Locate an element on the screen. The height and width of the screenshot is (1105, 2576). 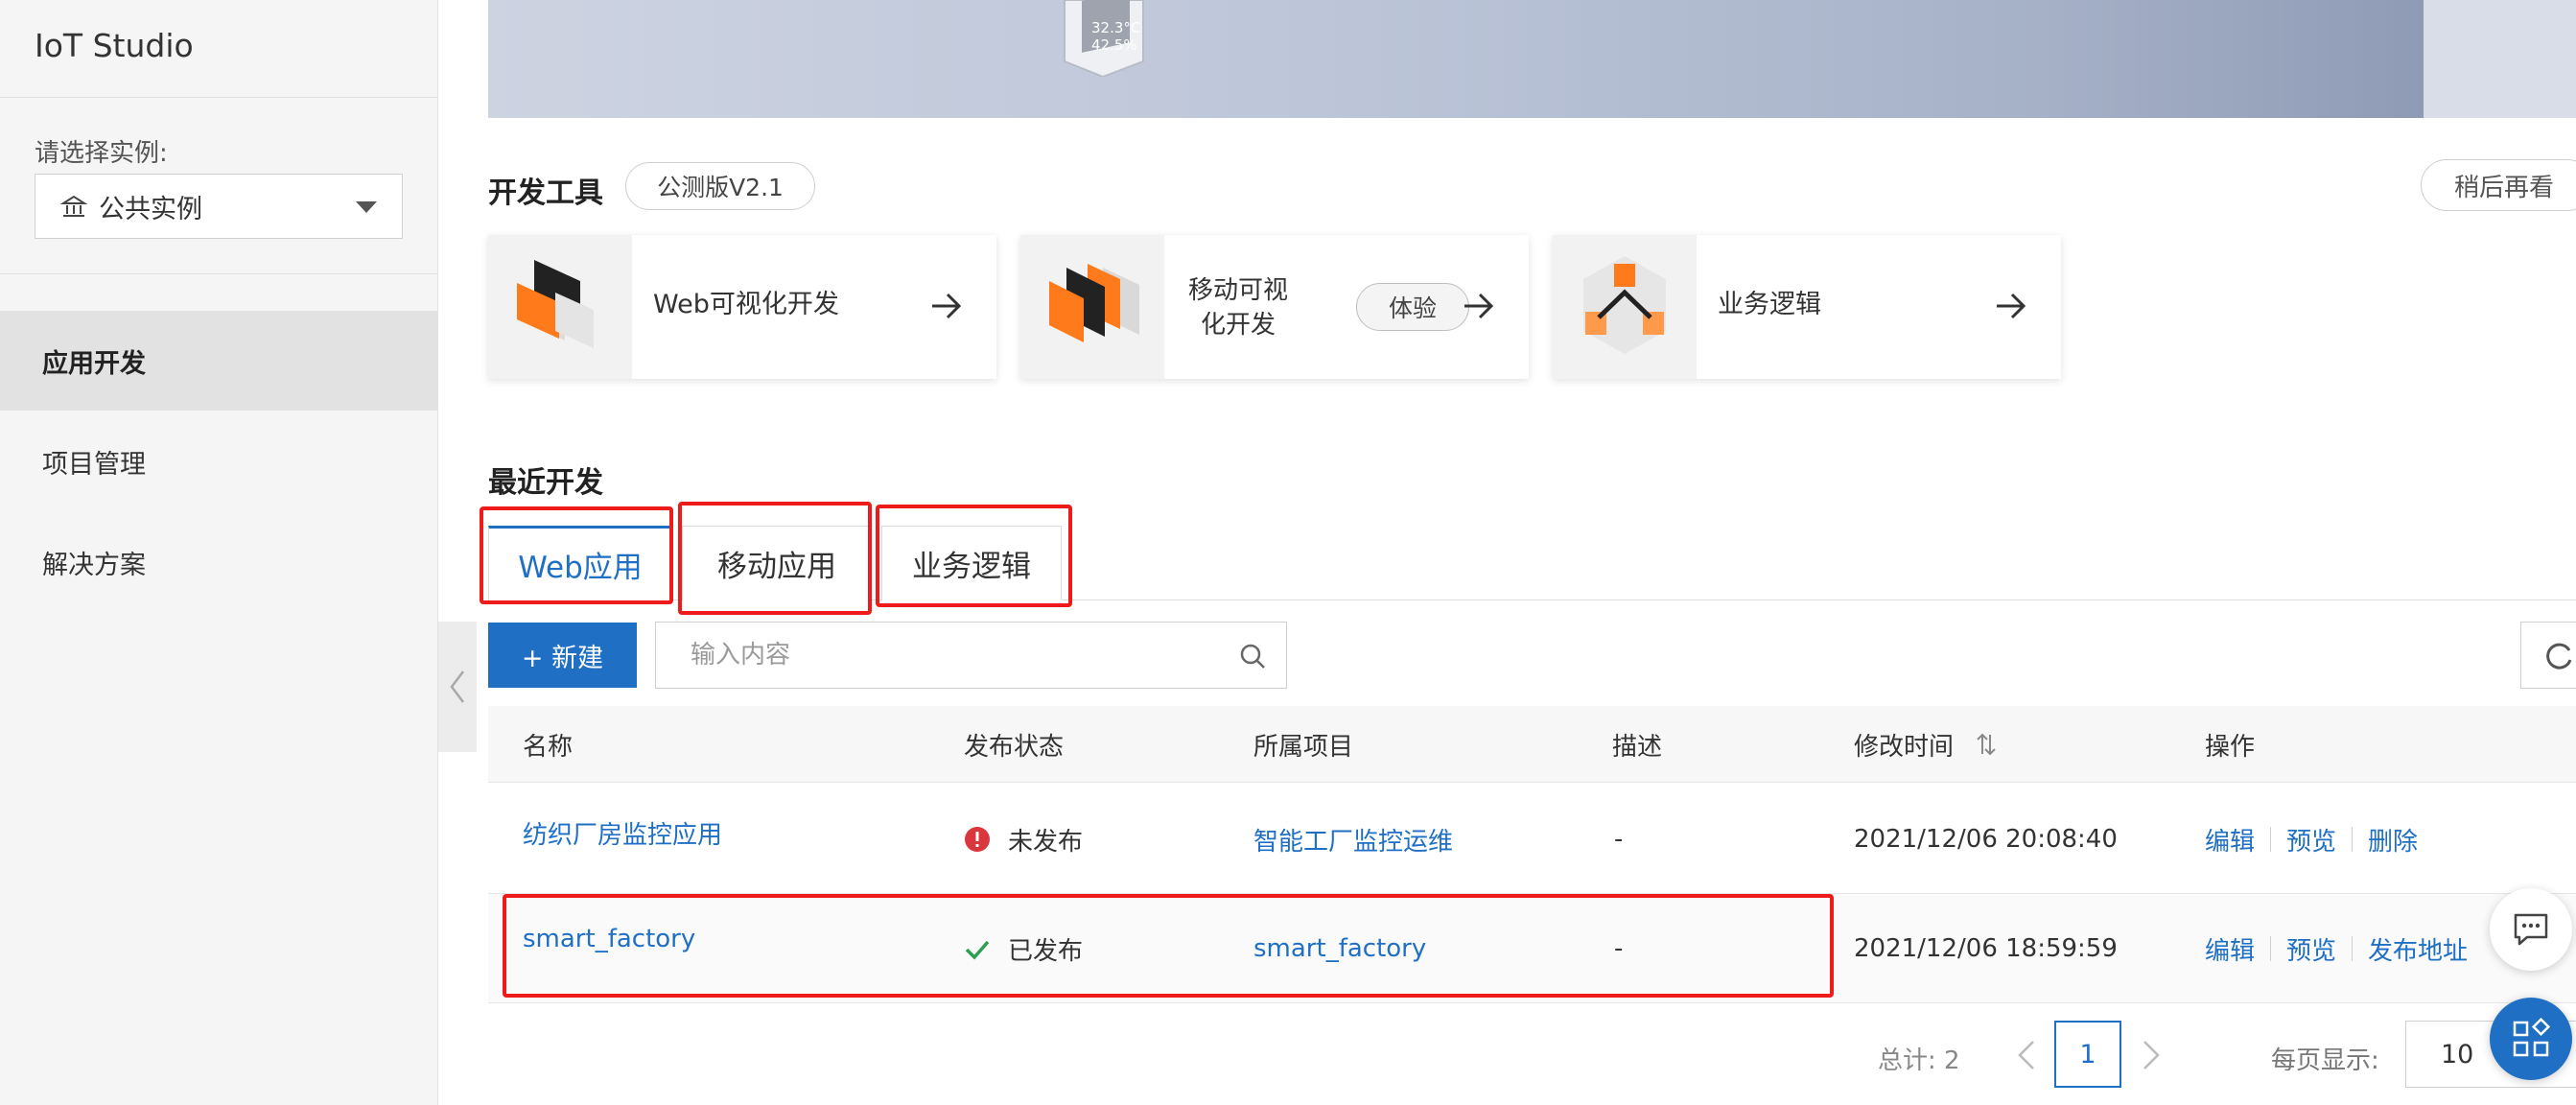
column-header-modified: 修改时间 is located at coordinates (1926, 744).